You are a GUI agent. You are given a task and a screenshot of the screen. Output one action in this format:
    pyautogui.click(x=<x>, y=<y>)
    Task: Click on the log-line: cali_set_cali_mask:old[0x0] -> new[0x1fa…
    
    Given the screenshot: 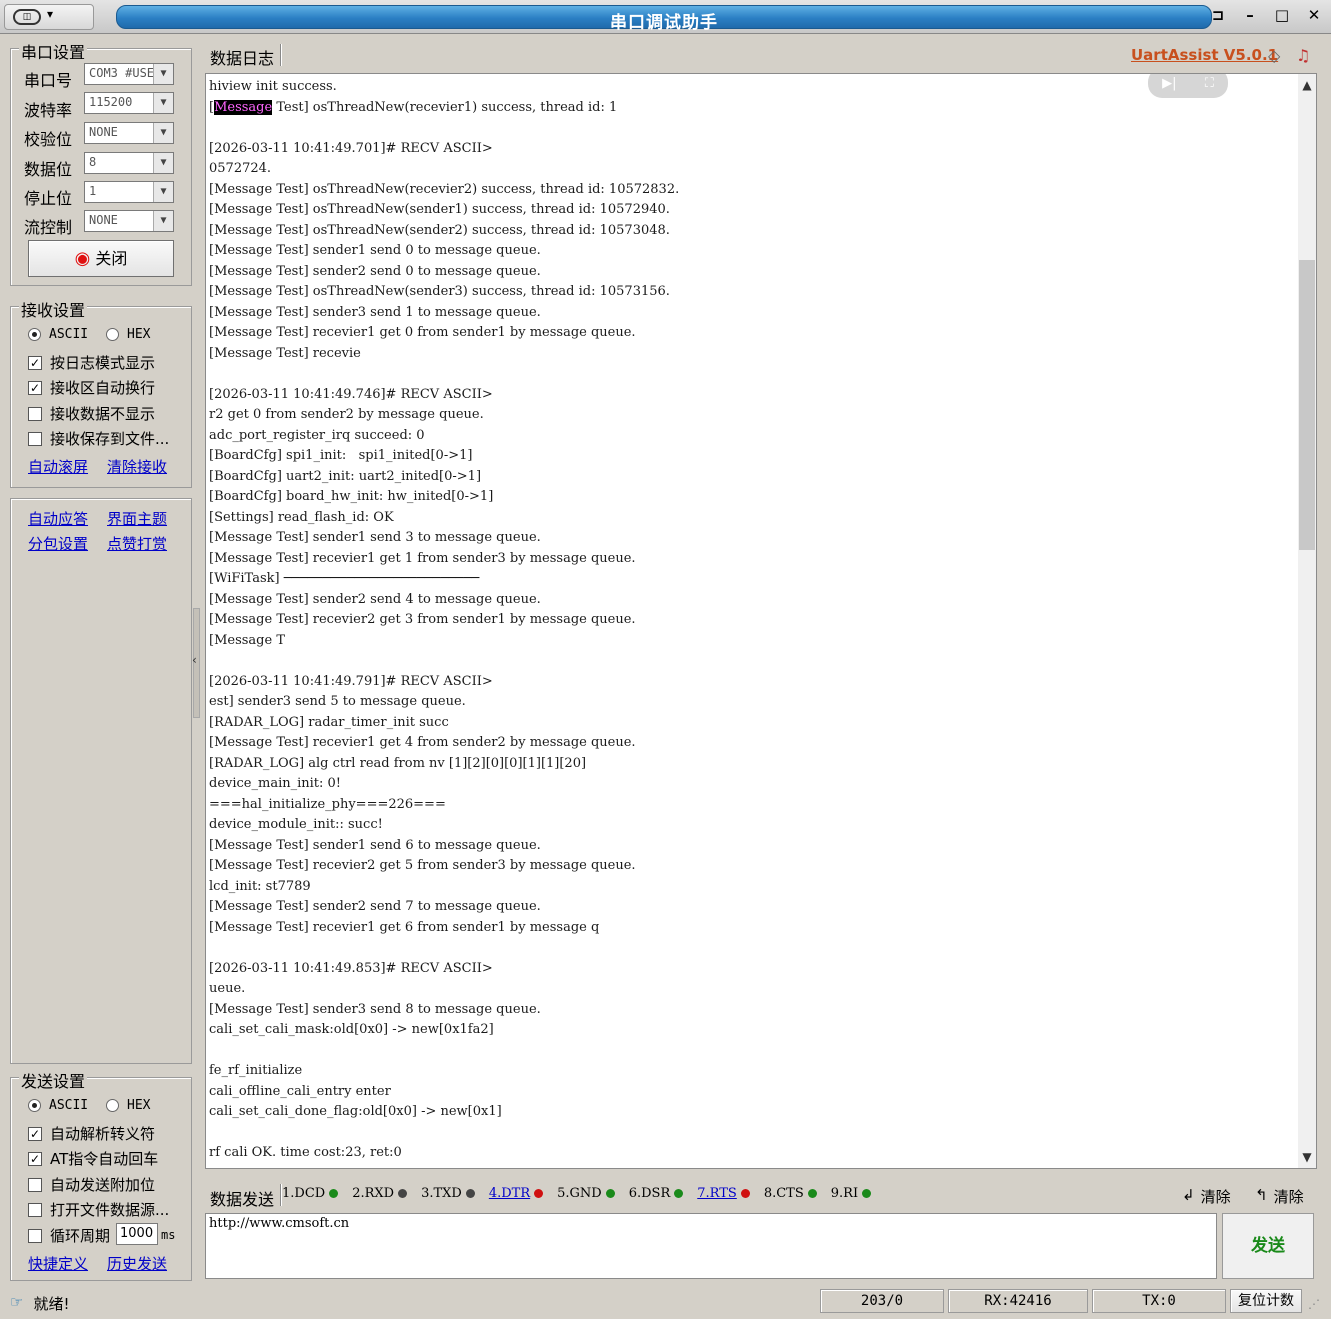 What is the action you would take?
    pyautogui.click(x=351, y=1029)
    